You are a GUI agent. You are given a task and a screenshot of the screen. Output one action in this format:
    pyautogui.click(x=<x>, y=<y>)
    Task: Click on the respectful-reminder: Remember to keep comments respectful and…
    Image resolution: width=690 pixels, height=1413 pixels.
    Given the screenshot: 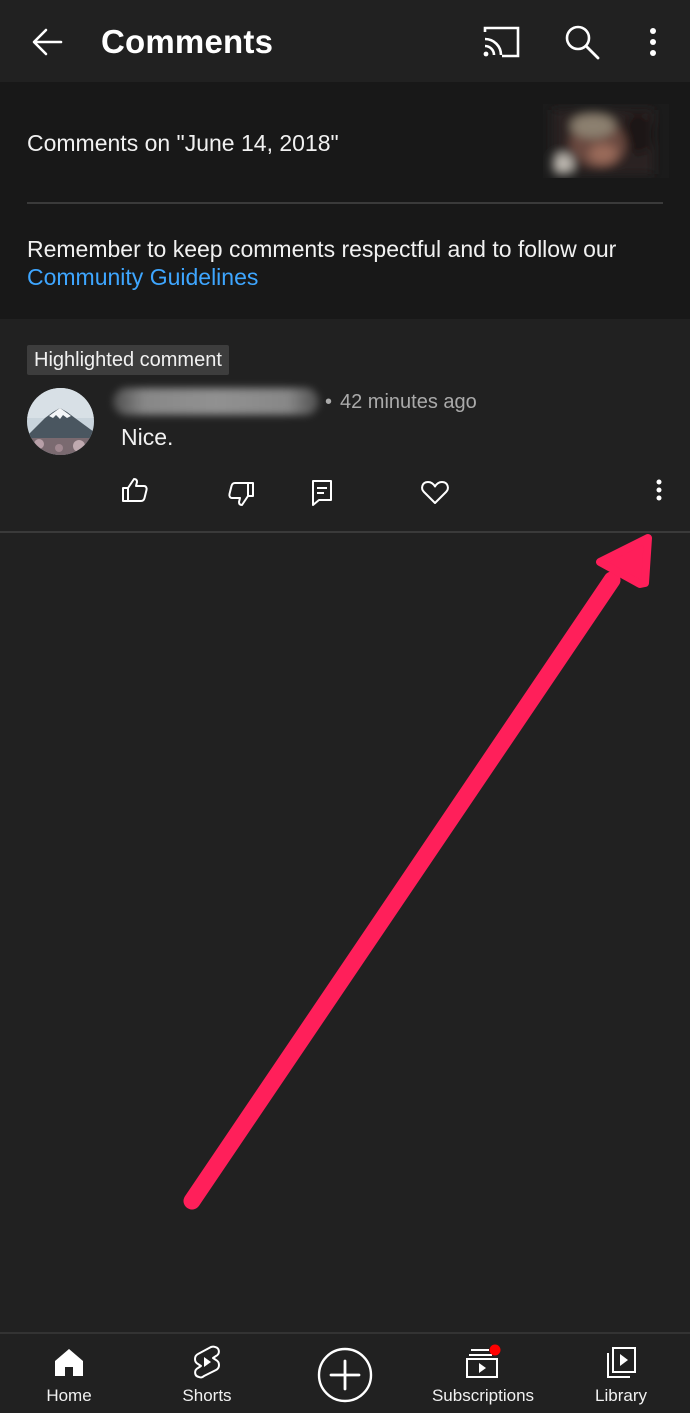 What is the action you would take?
    pyautogui.click(x=345, y=263)
    